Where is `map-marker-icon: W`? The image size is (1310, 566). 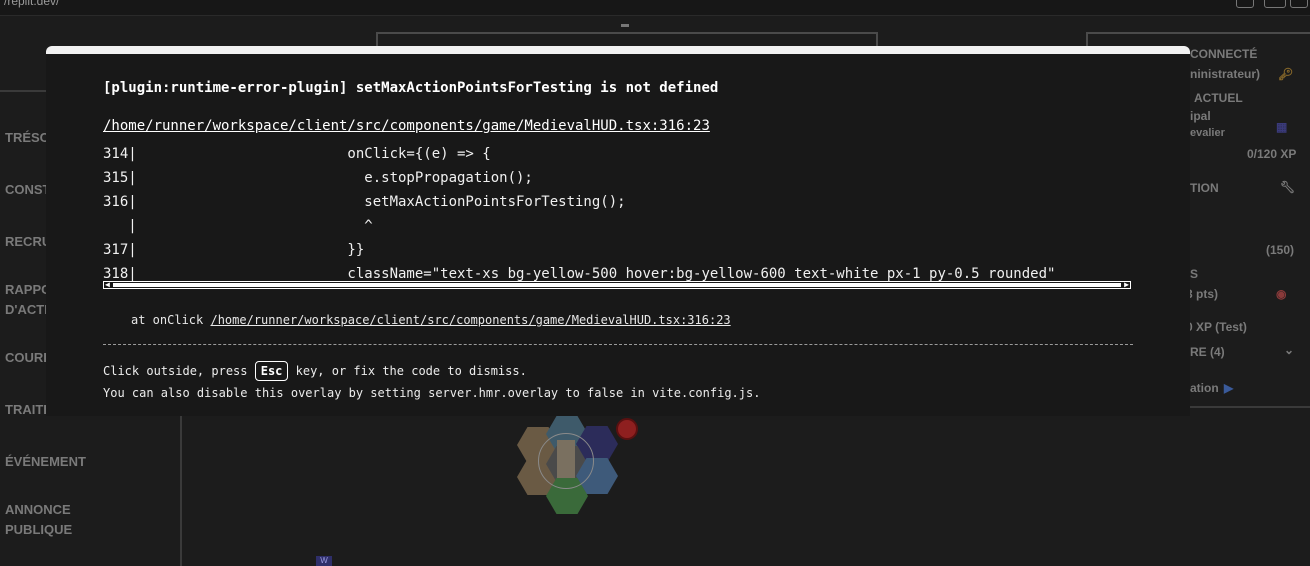
map-marker-icon: W is located at coordinates (324, 561).